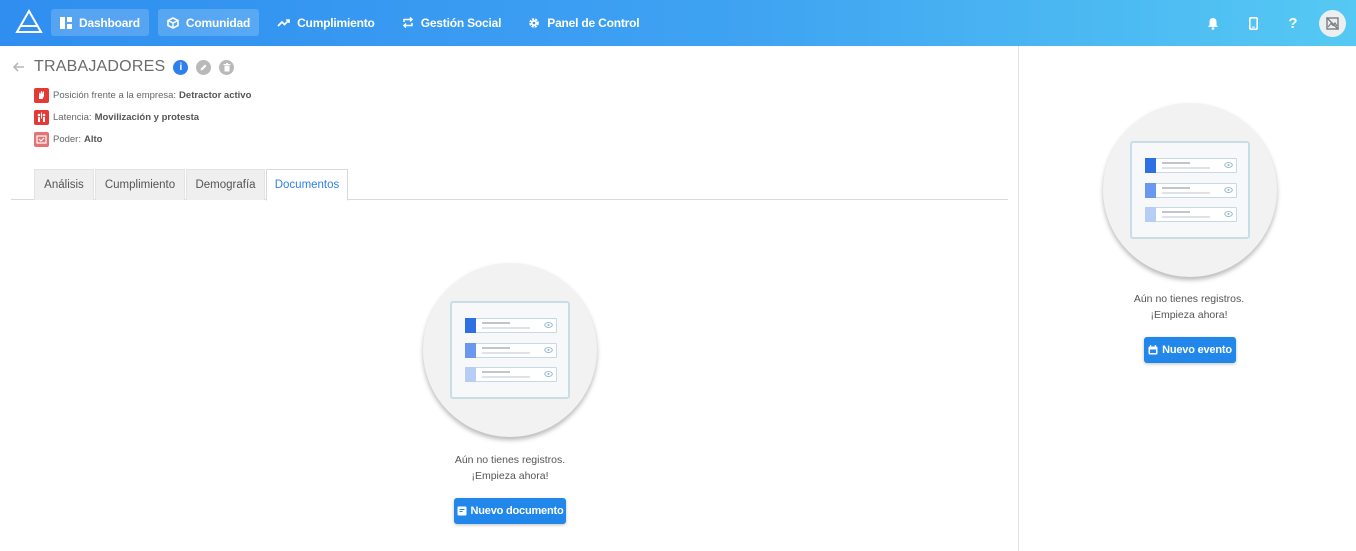  Describe the element at coordinates (41, 139) in the screenshot. I see `power-icon` at that location.